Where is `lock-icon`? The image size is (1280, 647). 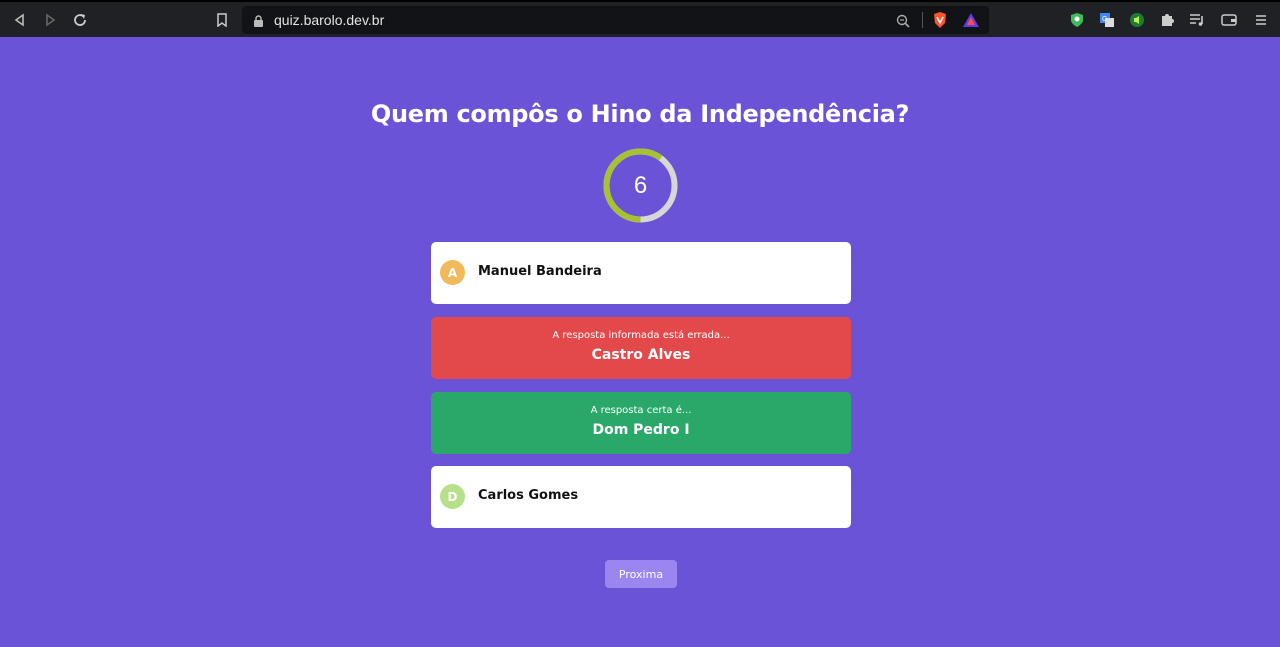 lock-icon is located at coordinates (258, 22).